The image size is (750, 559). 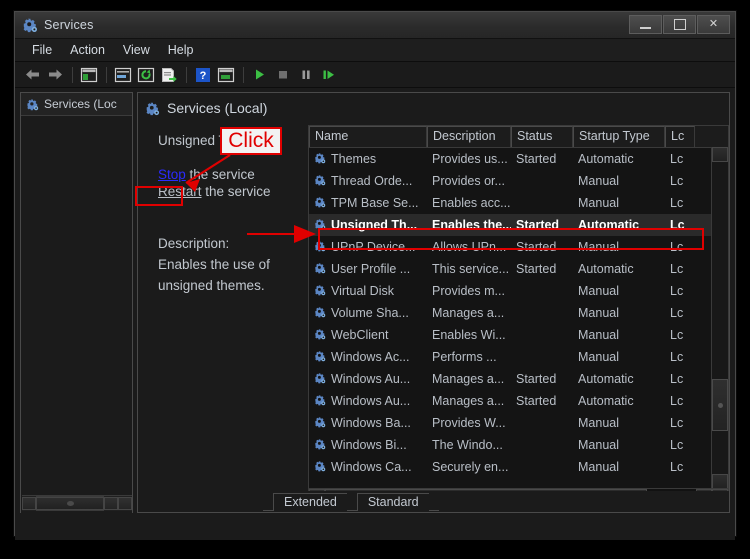 What do you see at coordinates (32, 75) in the screenshot?
I see `back-icon` at bounding box center [32, 75].